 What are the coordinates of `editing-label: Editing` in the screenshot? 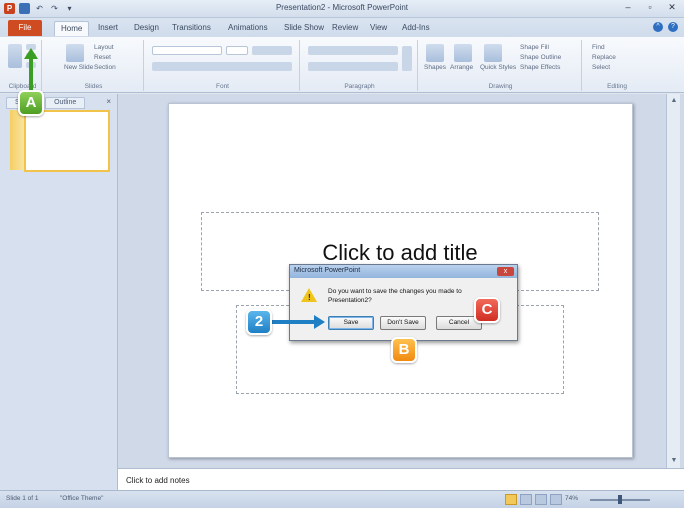 It's located at (617, 86).